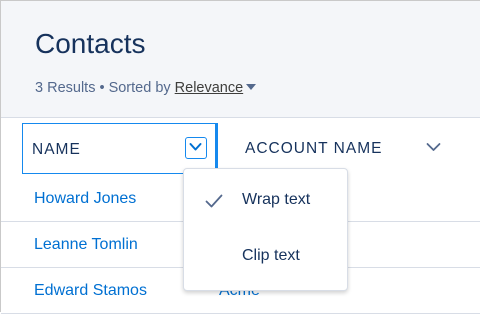 Image resolution: width=480 pixels, height=314 pixels. Describe the element at coordinates (90, 43) in the screenshot. I see `page-title: Contacts` at that location.